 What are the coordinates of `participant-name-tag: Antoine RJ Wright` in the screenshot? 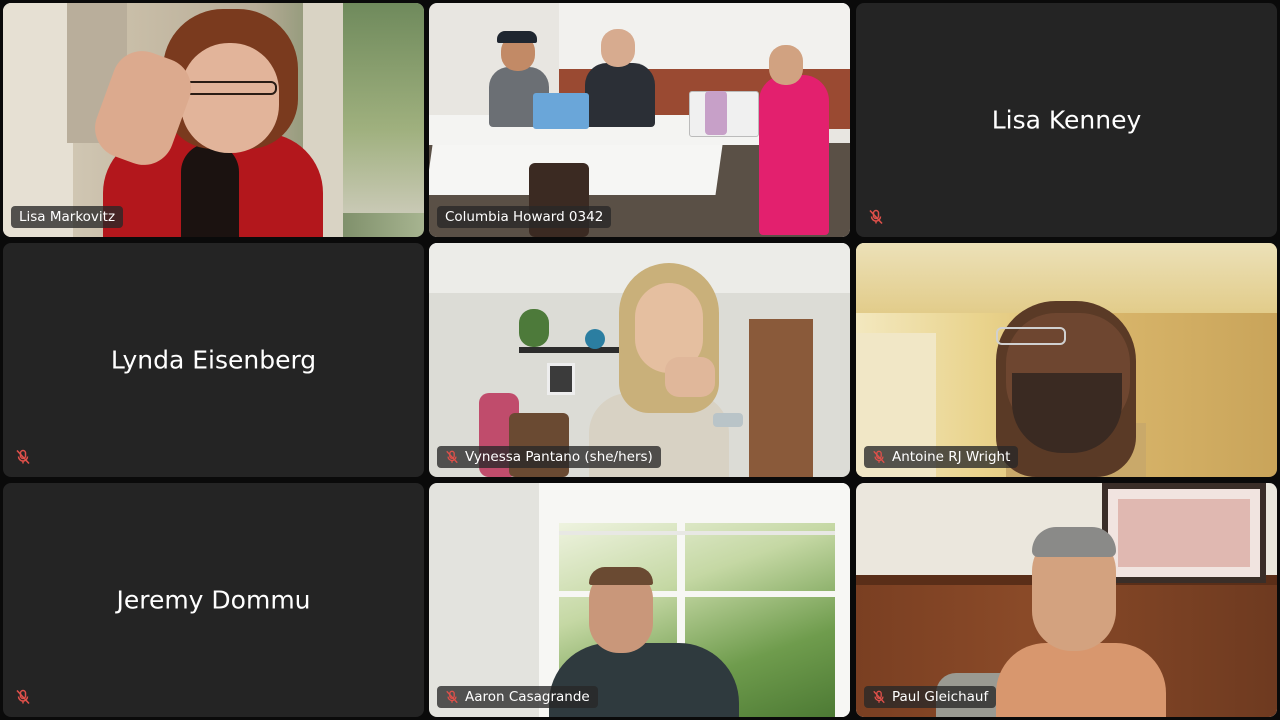 It's located at (941, 457).